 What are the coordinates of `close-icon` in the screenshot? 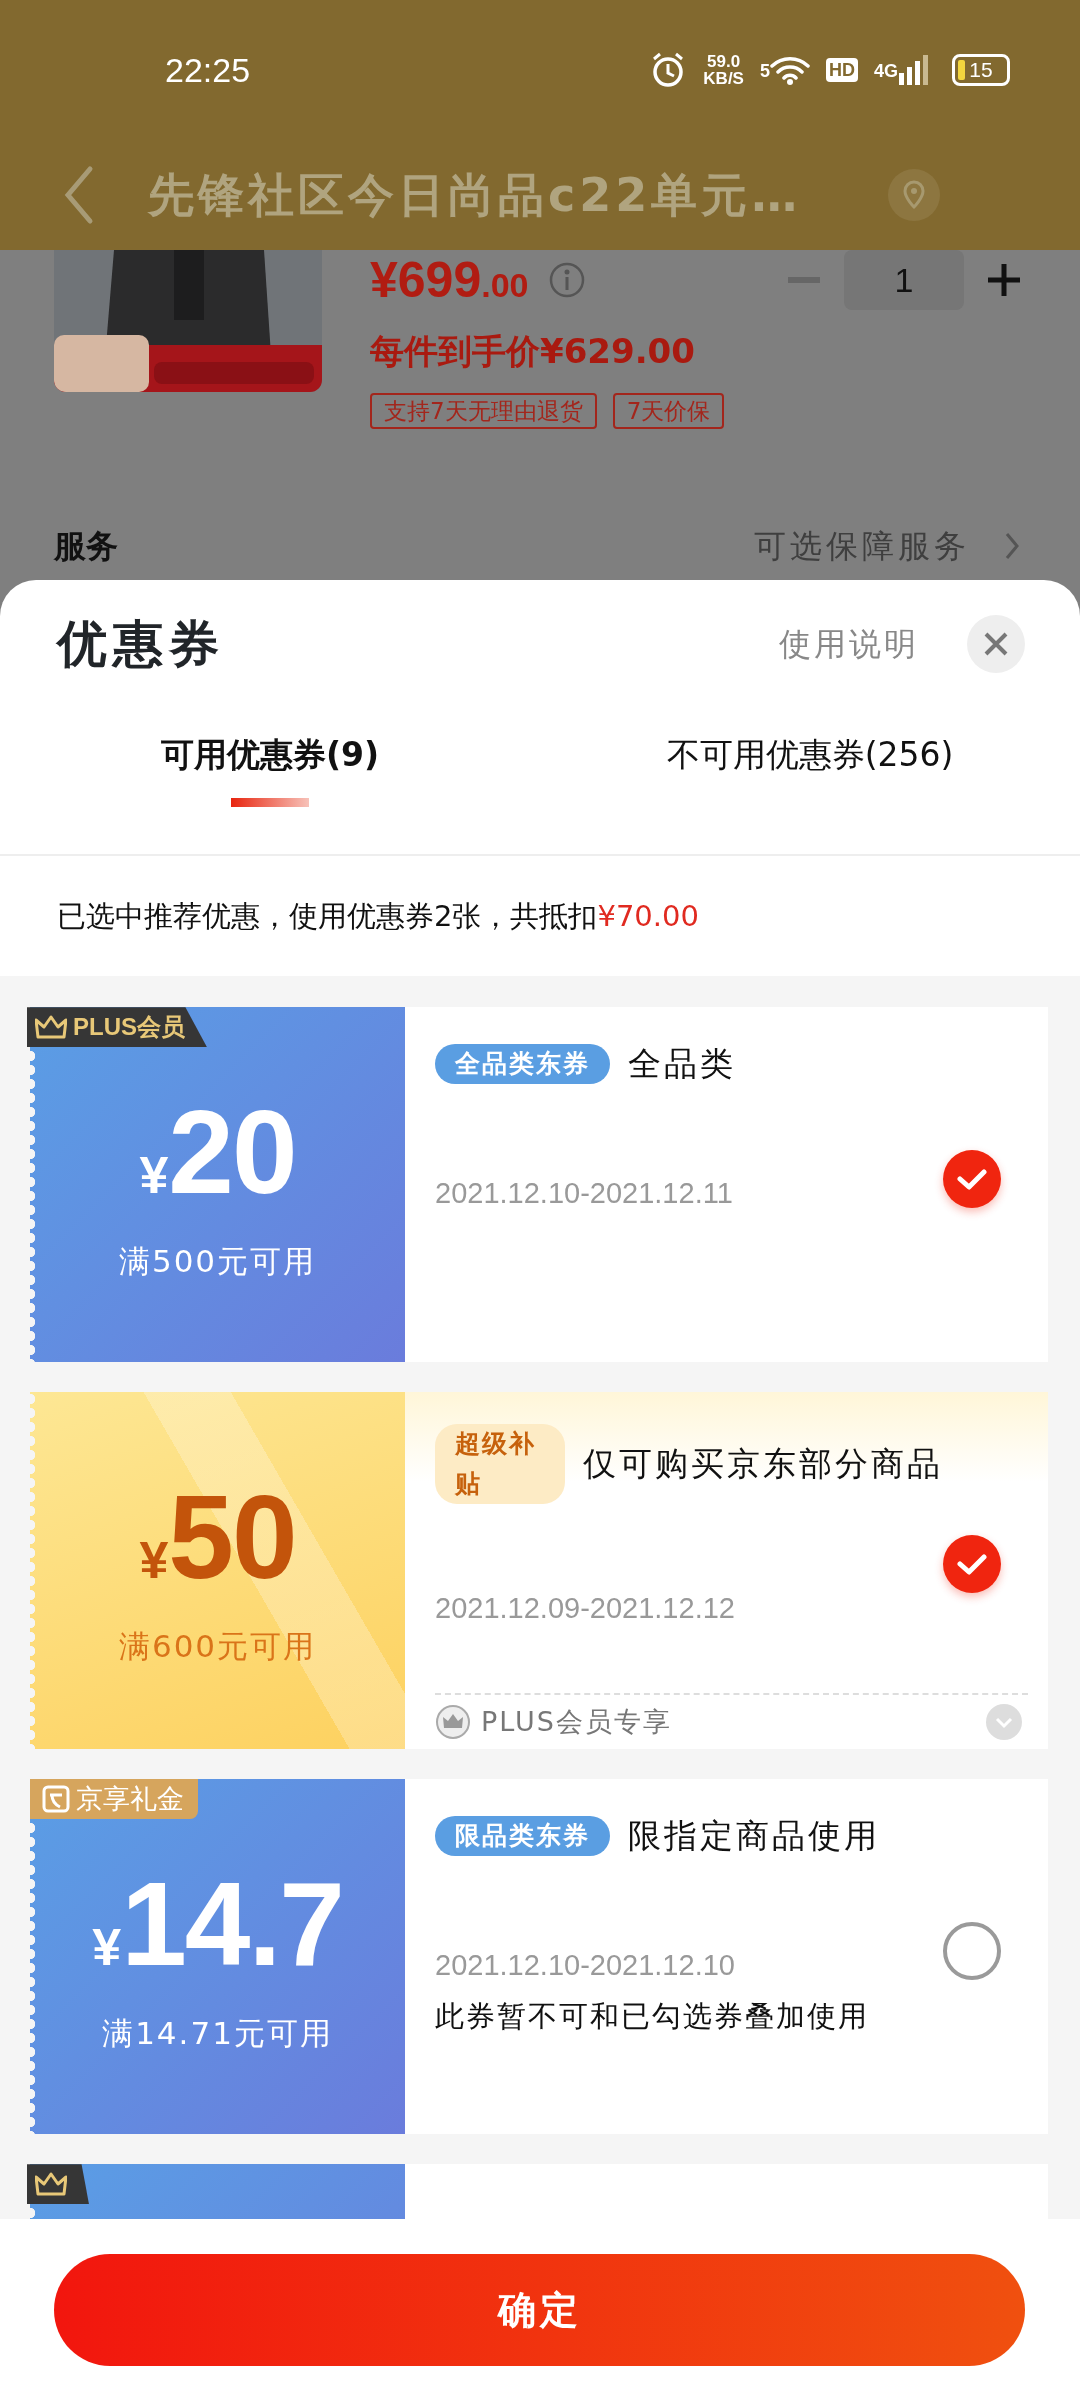 It's located at (996, 644).